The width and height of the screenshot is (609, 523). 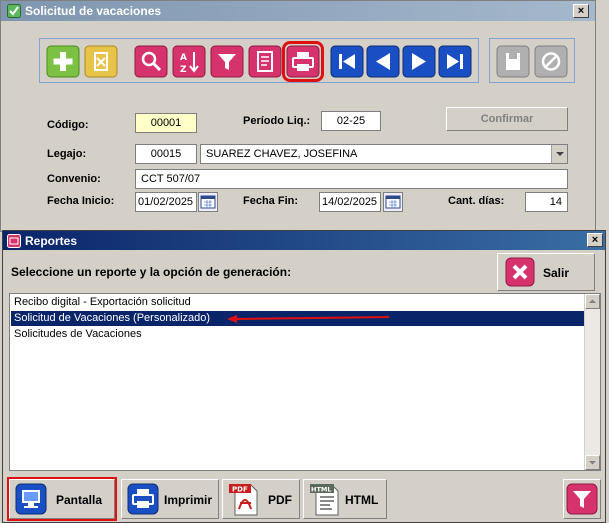 I want to click on add-icon, so click(x=63, y=61).